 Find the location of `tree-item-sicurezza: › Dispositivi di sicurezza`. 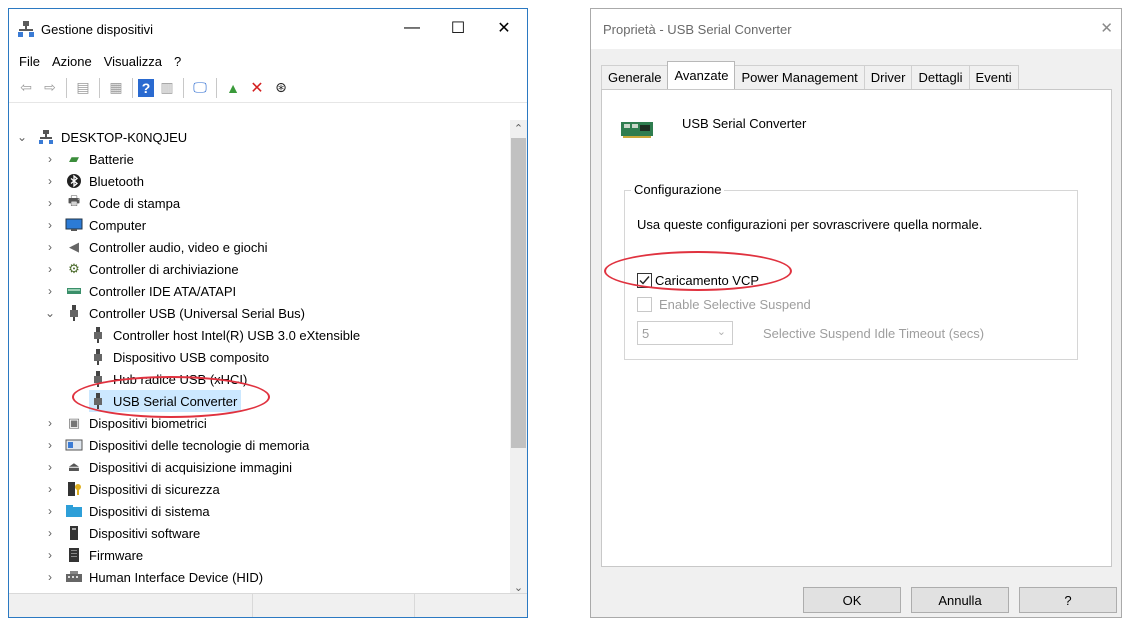

tree-item-sicurezza: › Dispositivi di sicurezza is located at coordinates (131, 489).